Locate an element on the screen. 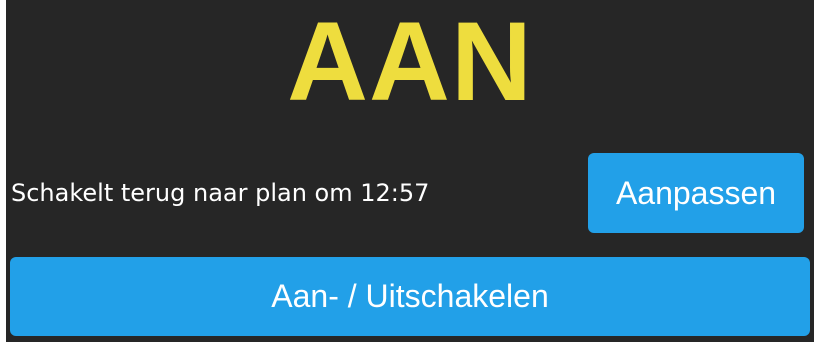 This screenshot has width=814, height=342. state-indicator: AAN is located at coordinates (410, 62).